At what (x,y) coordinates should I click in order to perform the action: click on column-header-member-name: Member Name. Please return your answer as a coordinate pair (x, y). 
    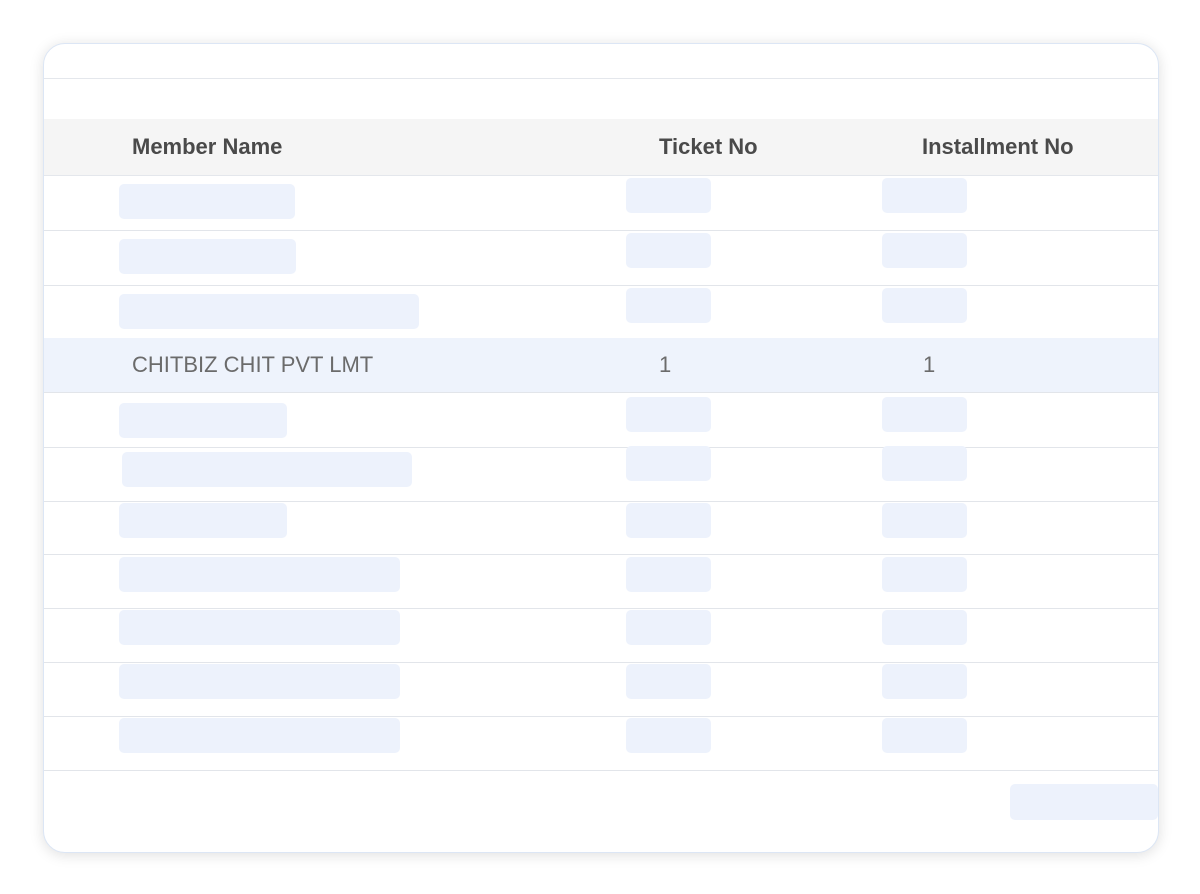
    Looking at the image, I should click on (207, 147).